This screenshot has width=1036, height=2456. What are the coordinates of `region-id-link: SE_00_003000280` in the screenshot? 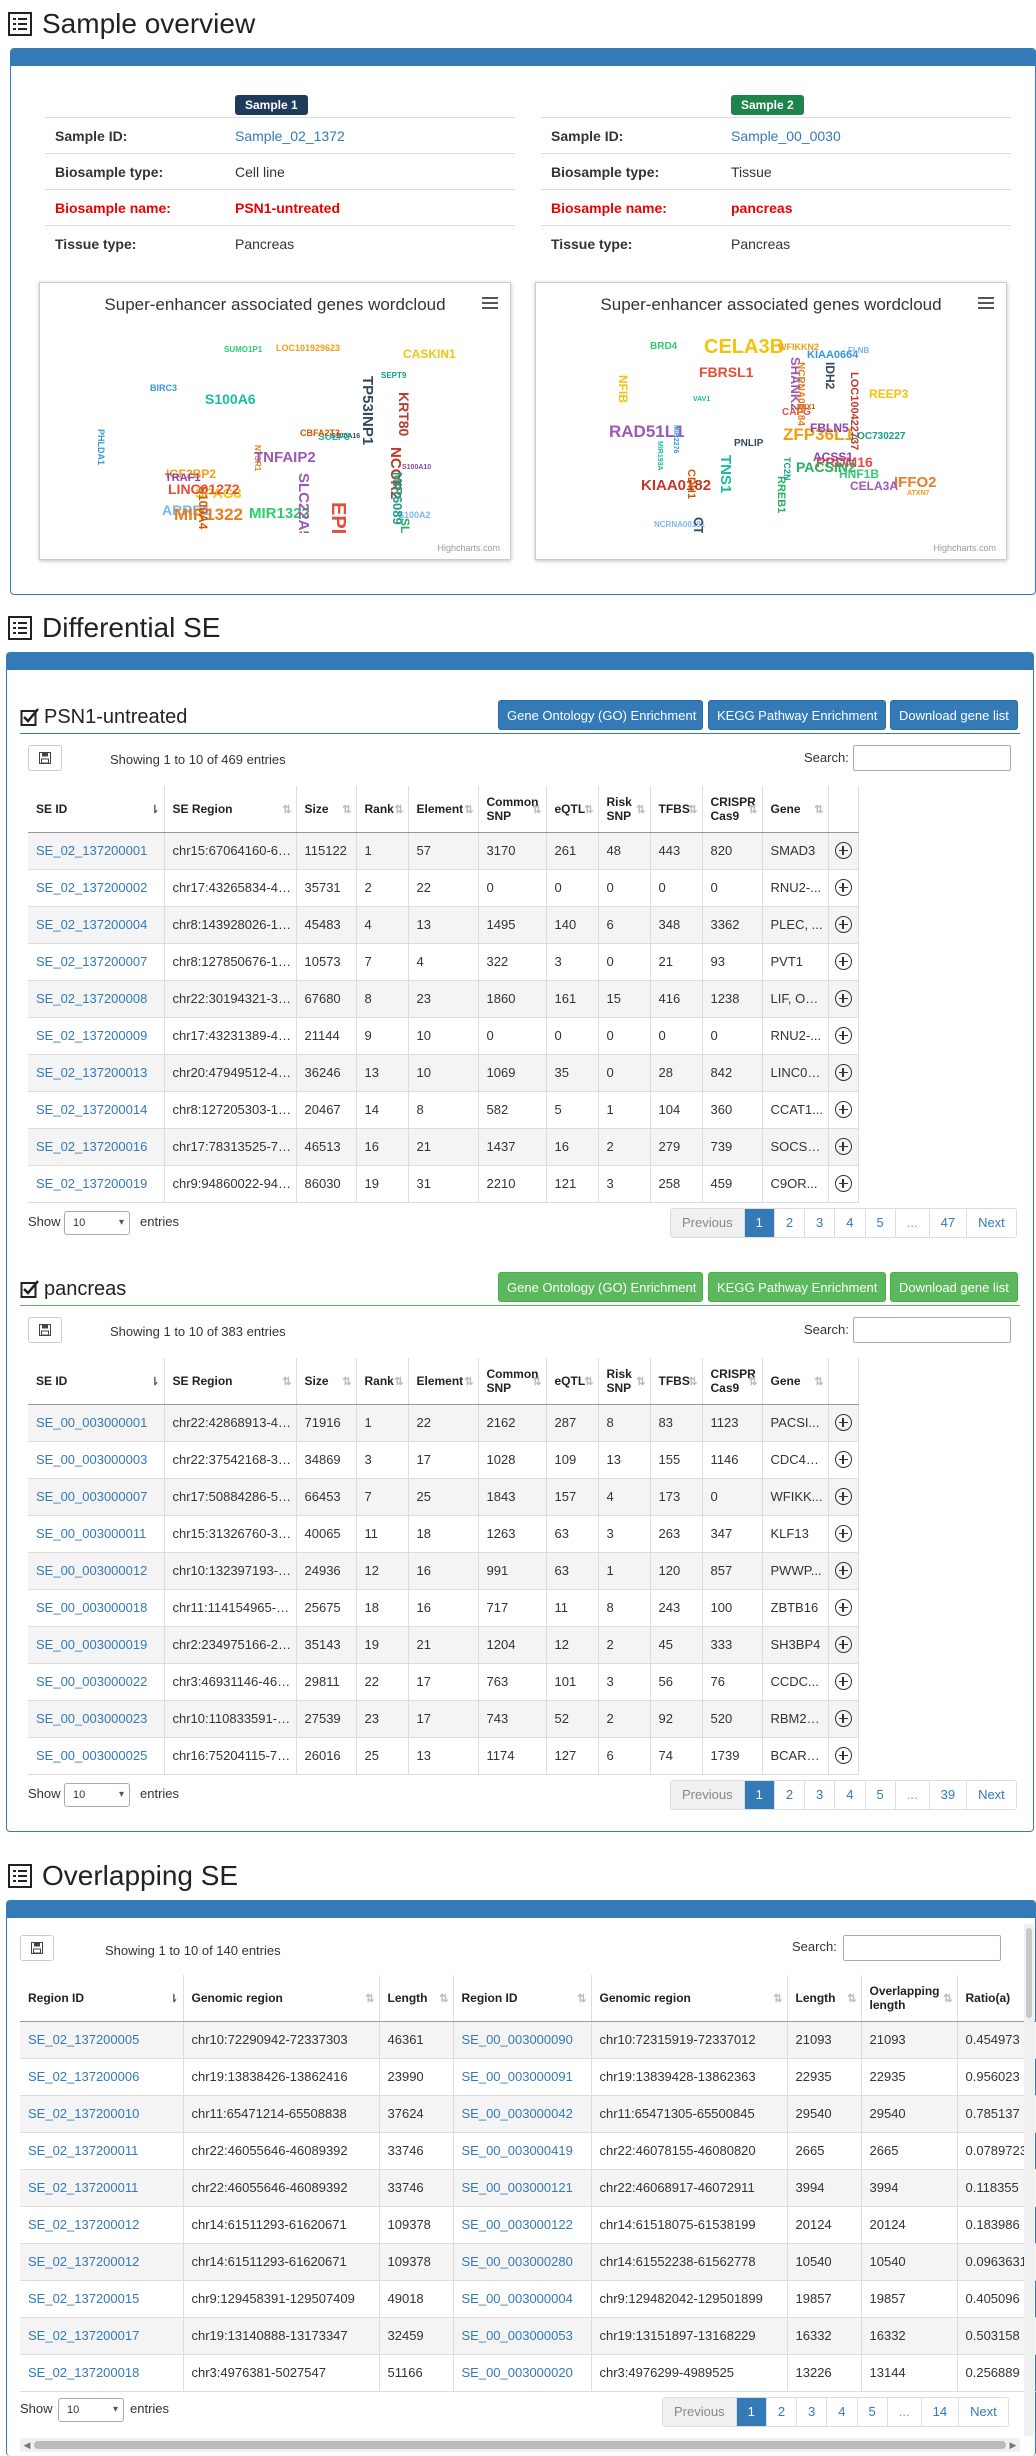 It's located at (522, 2262).